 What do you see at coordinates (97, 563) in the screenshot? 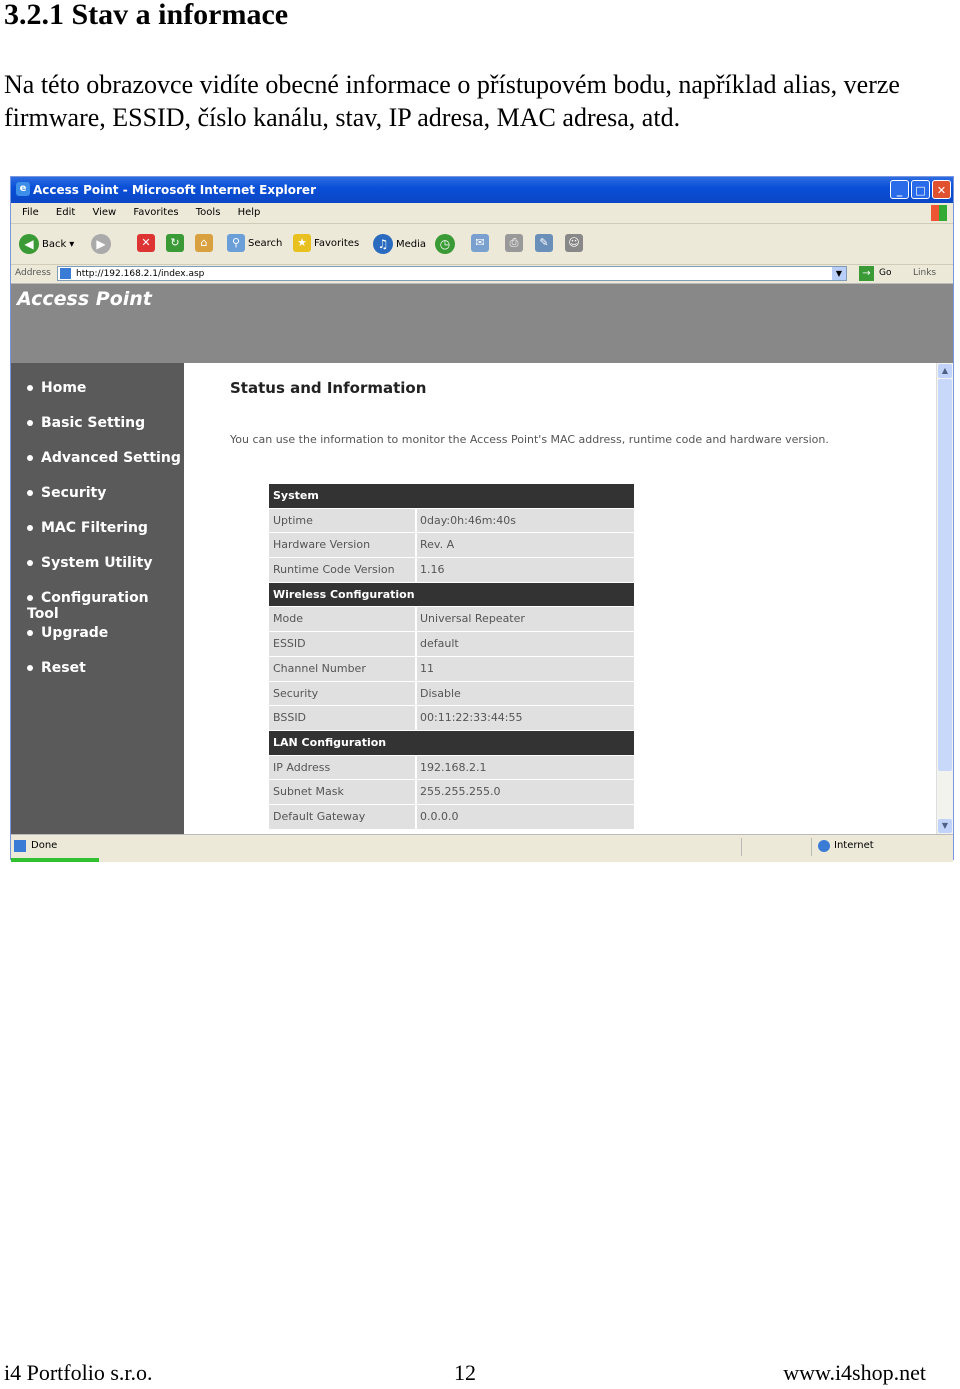
I see `nav-label: System Utility` at bounding box center [97, 563].